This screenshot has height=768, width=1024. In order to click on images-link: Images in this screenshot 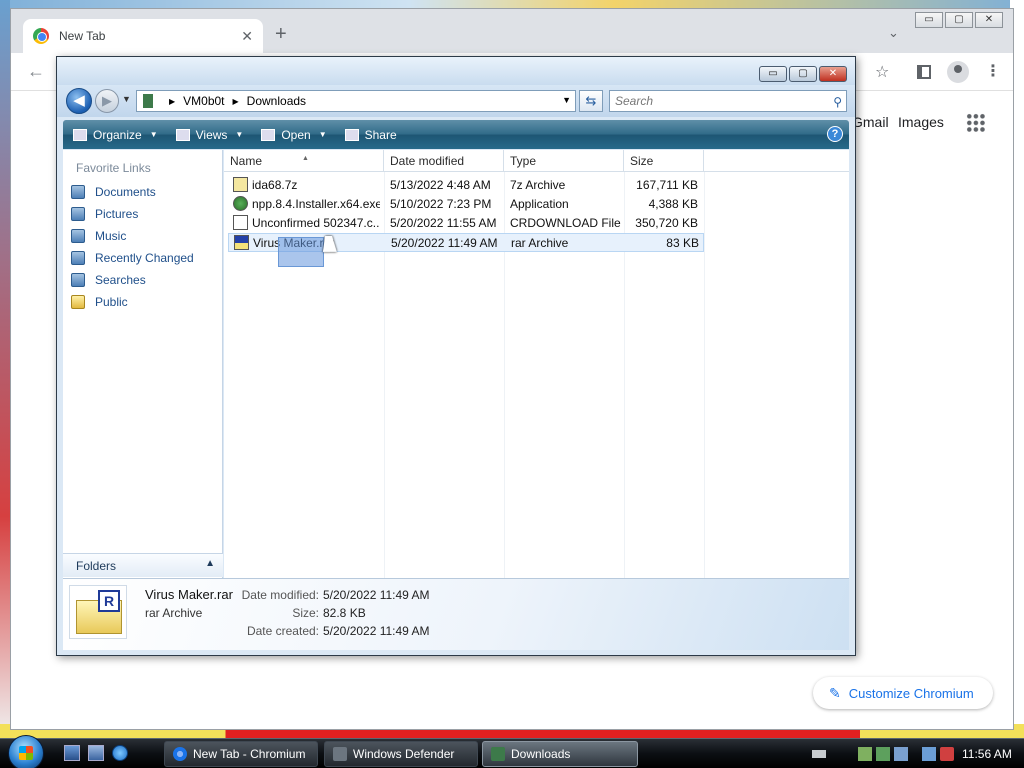, I will do `click(921, 122)`.